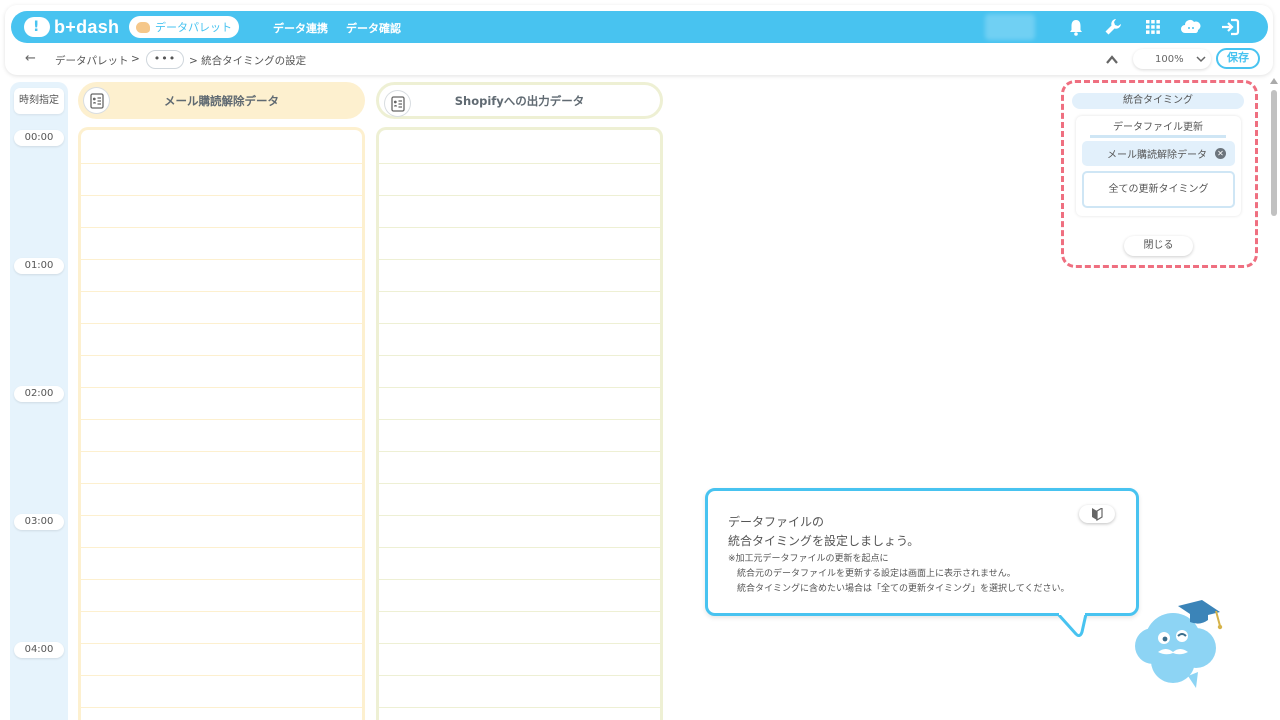  What do you see at coordinates (1201, 59) in the screenshot?
I see `chevron-down-icon` at bounding box center [1201, 59].